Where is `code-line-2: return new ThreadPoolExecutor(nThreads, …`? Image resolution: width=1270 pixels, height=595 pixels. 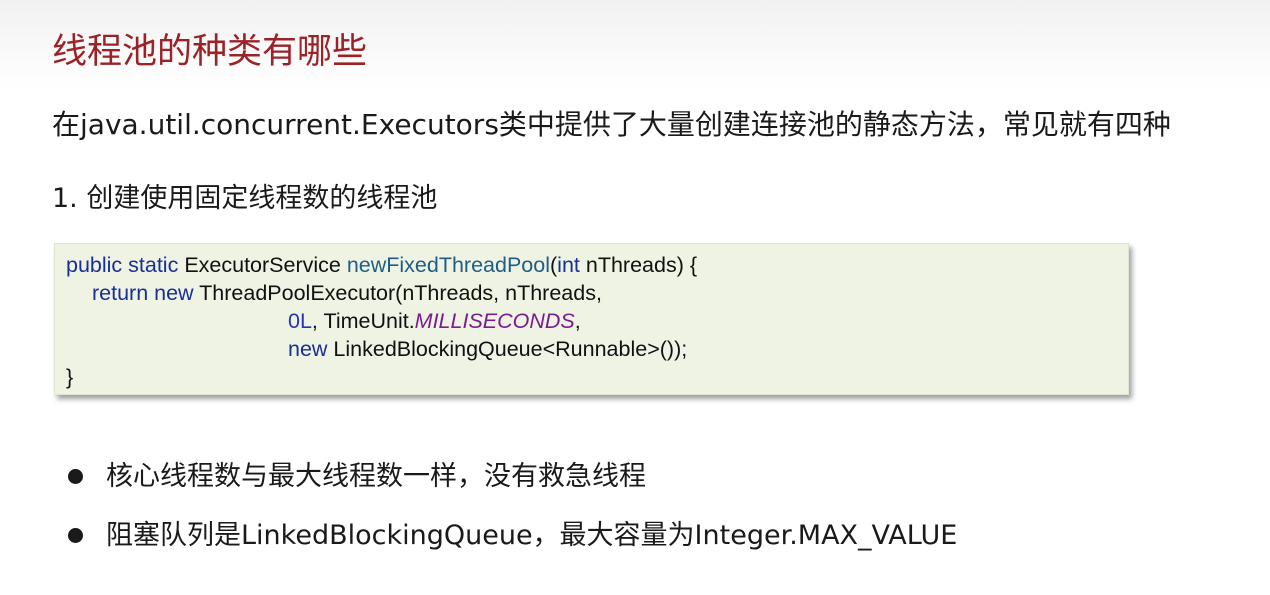
code-line-2: return new ThreadPoolExecutor(nThreads, … is located at coordinates (347, 293).